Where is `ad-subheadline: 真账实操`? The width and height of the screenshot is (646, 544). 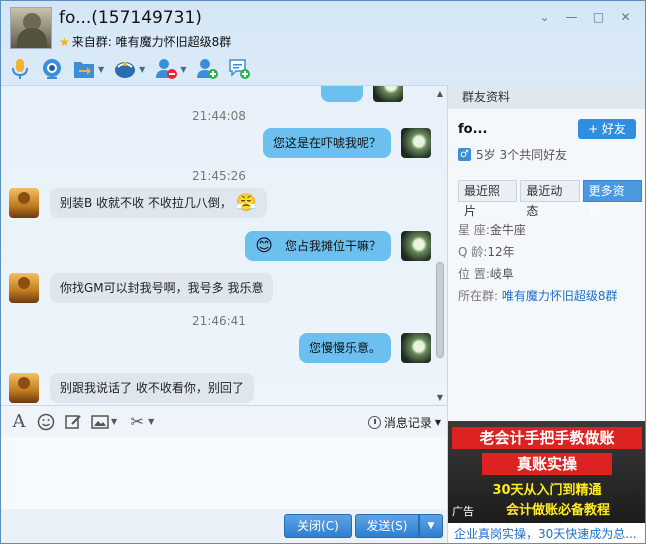 ad-subheadline: 真账实操 is located at coordinates (547, 464).